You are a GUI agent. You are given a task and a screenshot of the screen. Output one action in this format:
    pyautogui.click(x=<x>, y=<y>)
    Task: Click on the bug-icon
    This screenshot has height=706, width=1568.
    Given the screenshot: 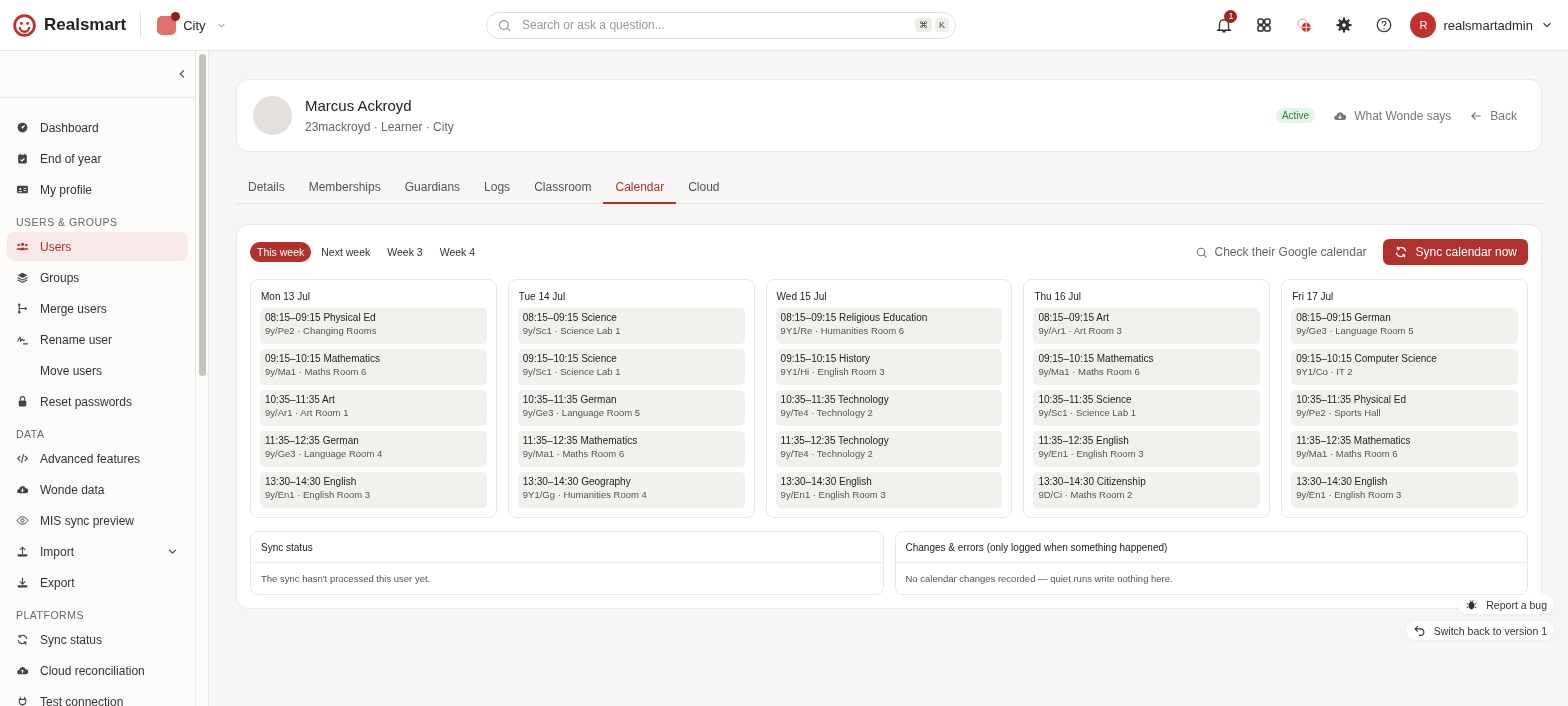 What is the action you would take?
    pyautogui.click(x=1472, y=604)
    